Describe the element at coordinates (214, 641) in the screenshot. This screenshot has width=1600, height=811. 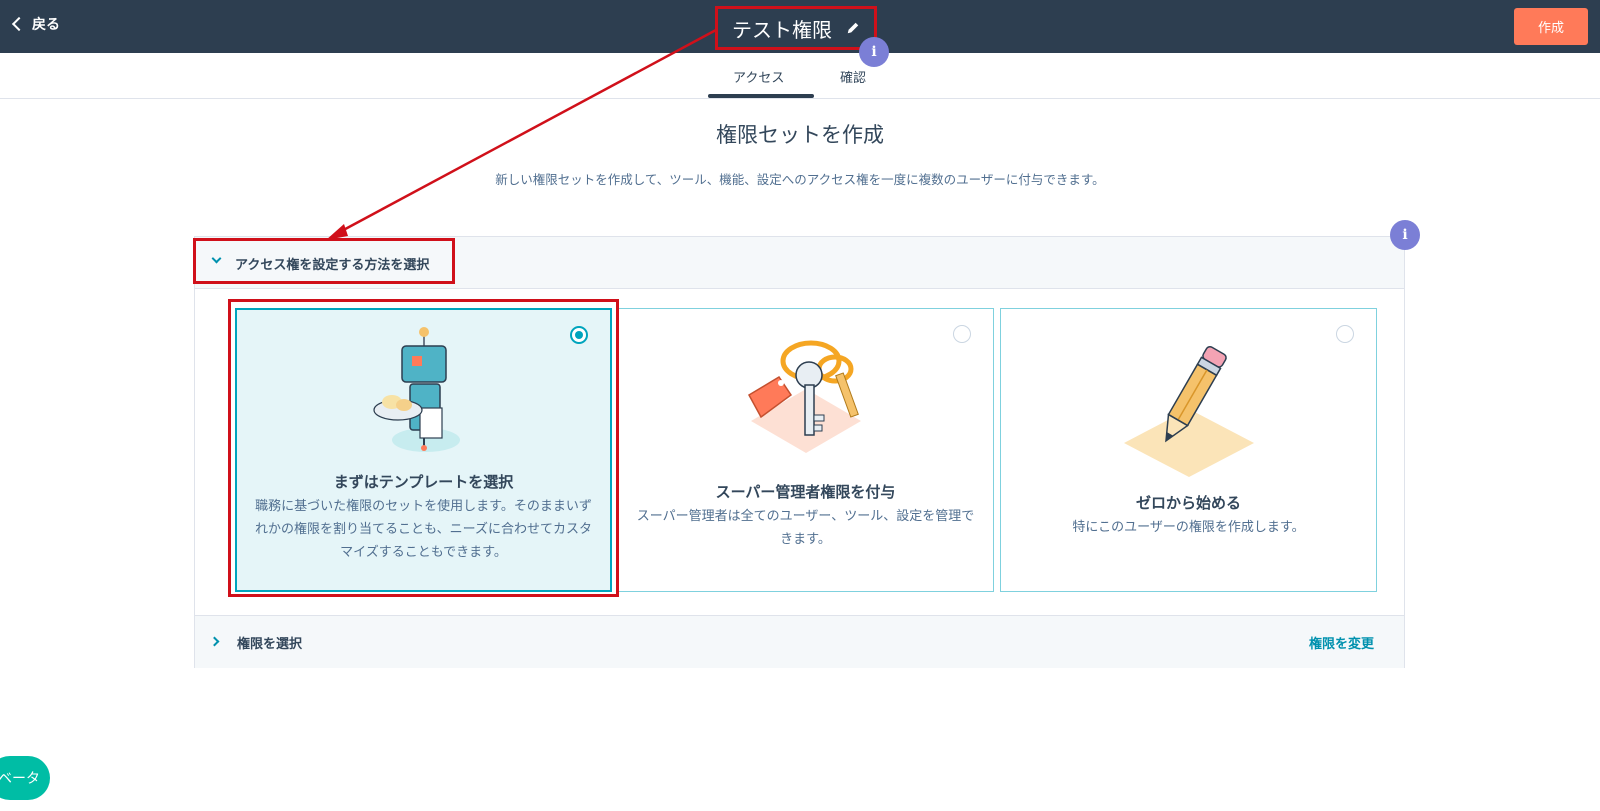
I see `chevron-right-icon` at that location.